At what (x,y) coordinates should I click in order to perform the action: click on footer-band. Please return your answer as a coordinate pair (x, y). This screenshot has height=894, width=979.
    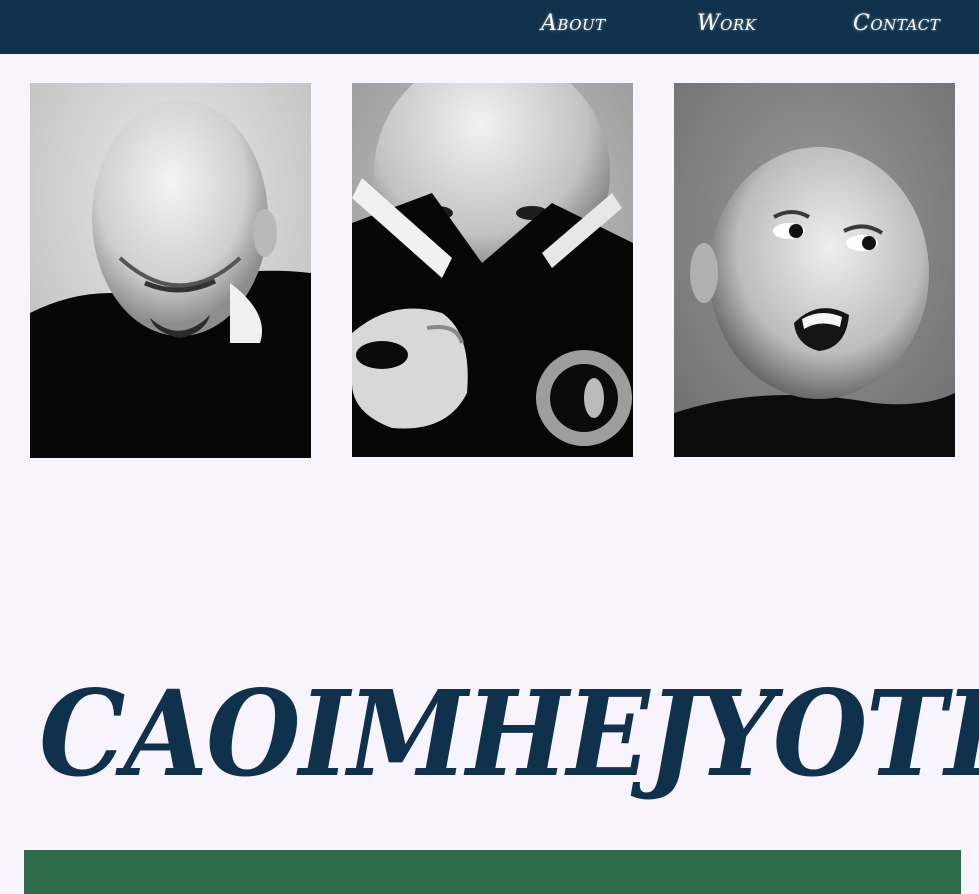
    Looking at the image, I should click on (492, 872).